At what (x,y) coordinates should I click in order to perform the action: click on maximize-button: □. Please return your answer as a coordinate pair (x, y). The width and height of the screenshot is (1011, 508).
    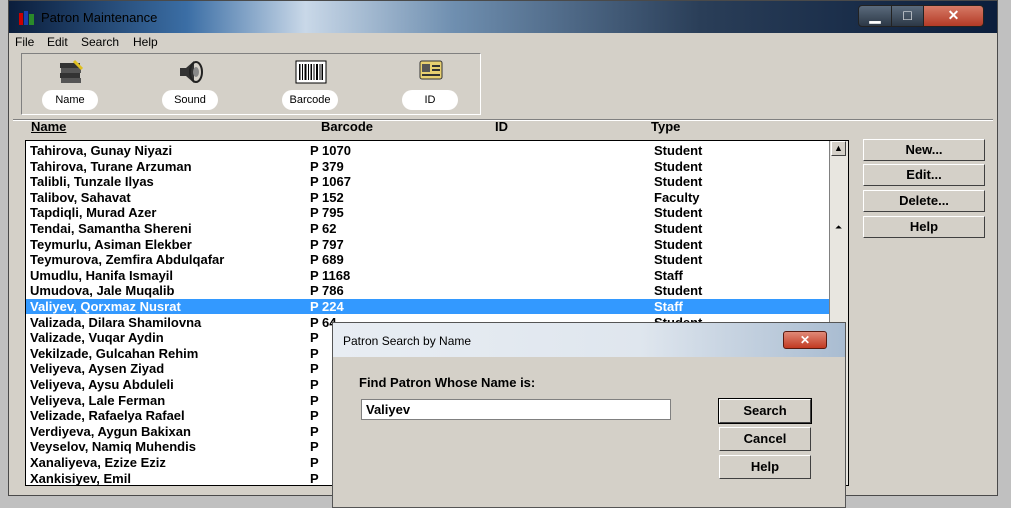
    Looking at the image, I should click on (907, 16).